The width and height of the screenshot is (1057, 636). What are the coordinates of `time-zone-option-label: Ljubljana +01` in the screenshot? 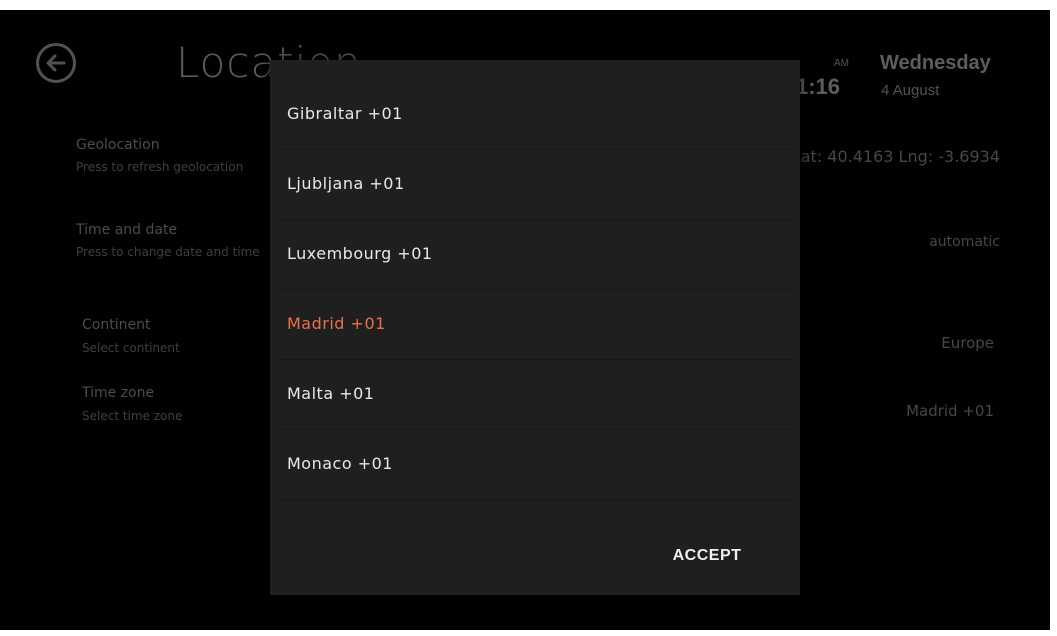 It's located at (346, 183).